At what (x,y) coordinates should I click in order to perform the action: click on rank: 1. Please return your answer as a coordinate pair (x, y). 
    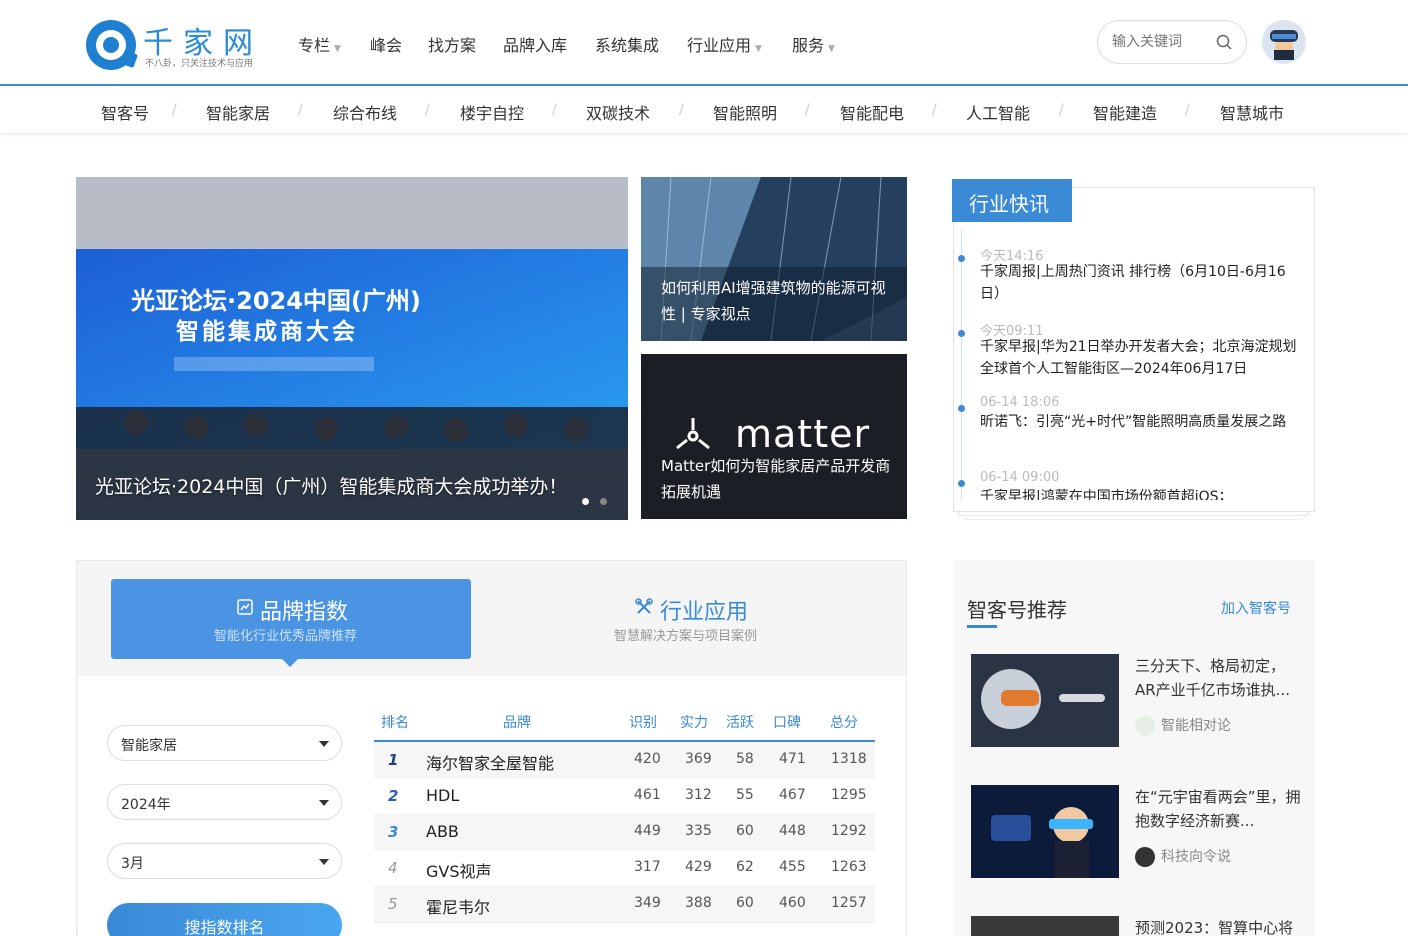
    Looking at the image, I should click on (393, 760).